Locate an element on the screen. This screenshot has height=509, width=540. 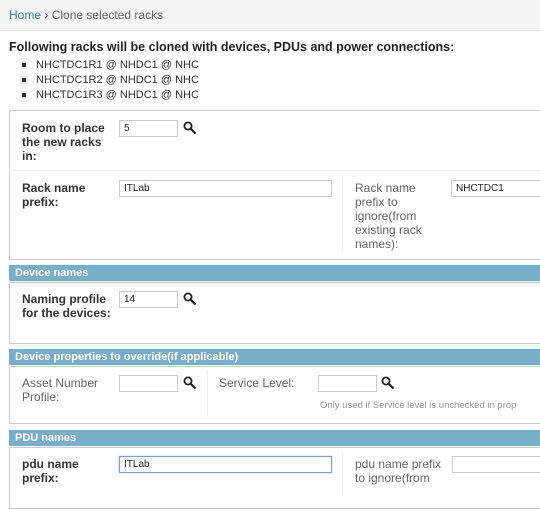
pdu-prefix-field is located at coordinates (225, 464).